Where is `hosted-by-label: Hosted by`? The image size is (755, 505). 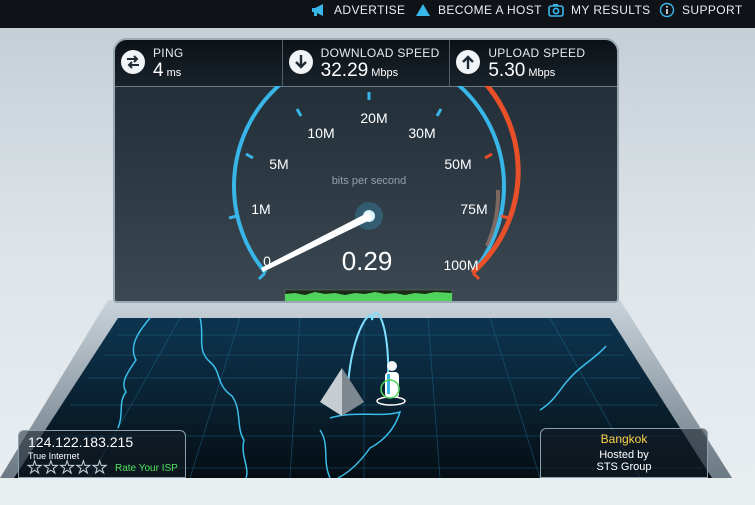
hosted-by-label: Hosted by is located at coordinates (624, 455).